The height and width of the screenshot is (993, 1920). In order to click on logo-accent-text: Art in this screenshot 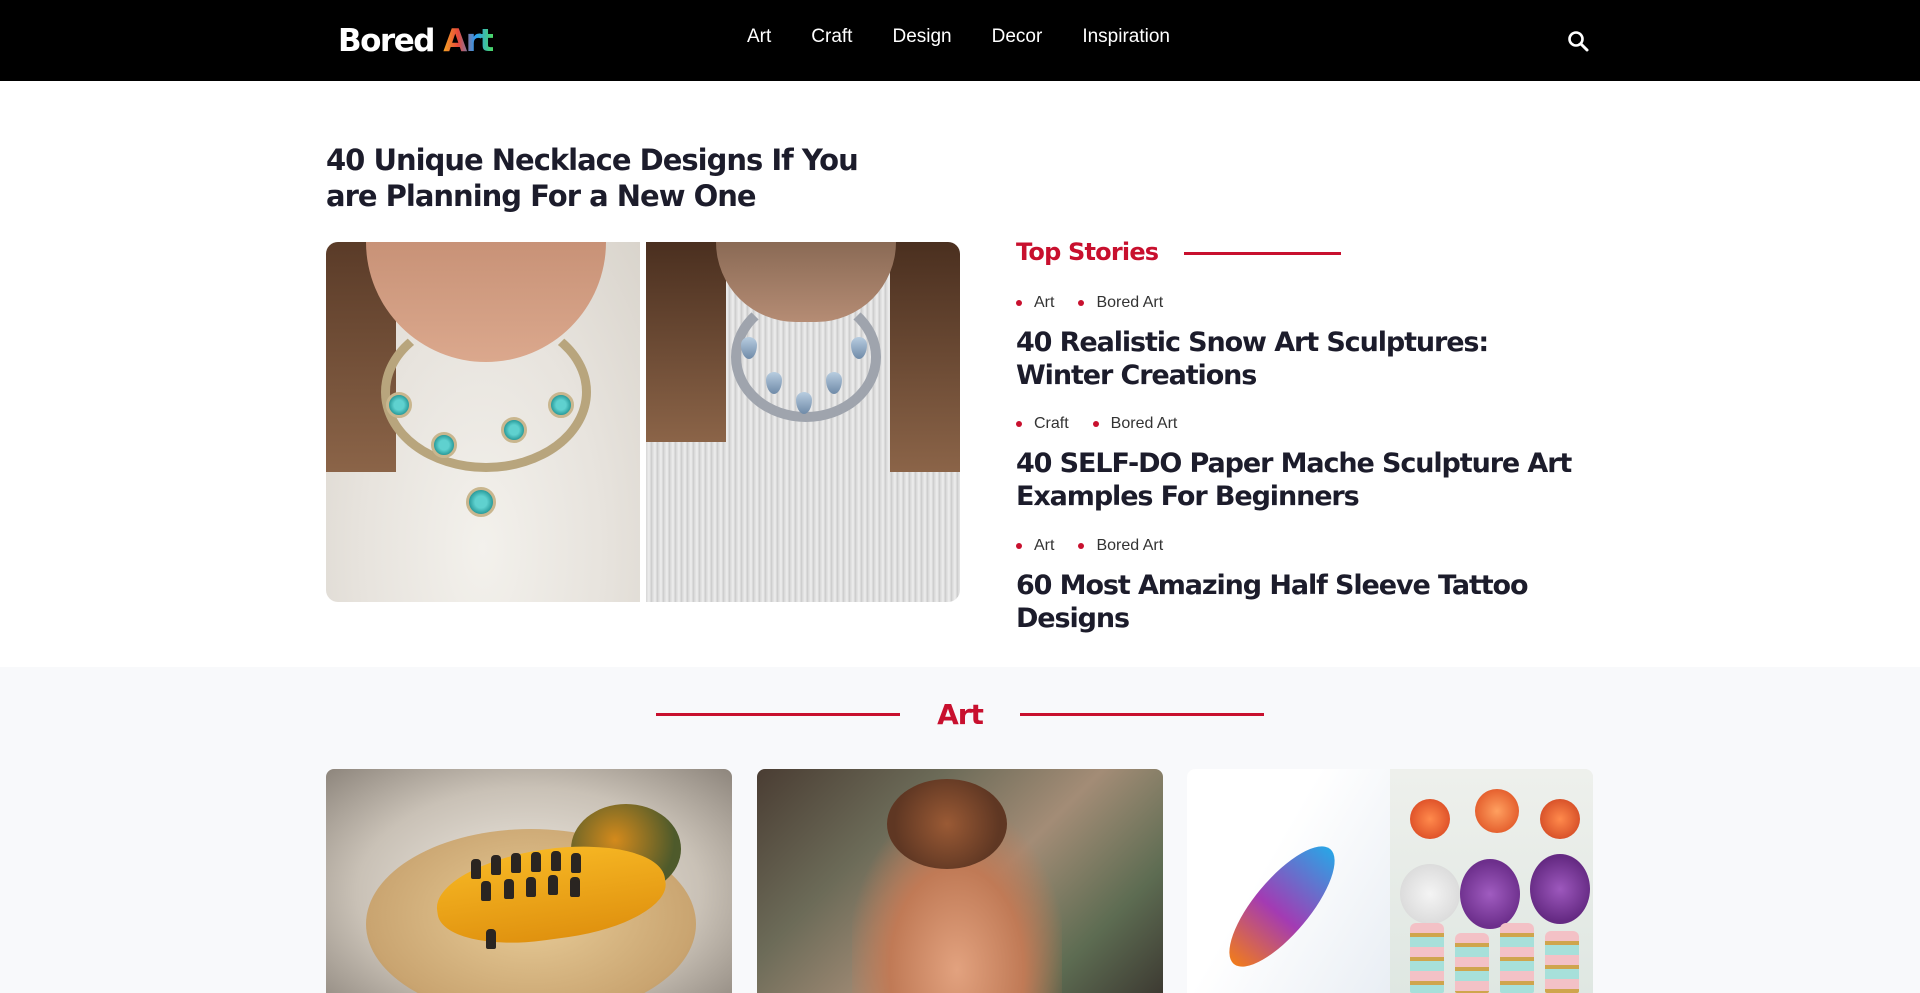, I will do `click(468, 41)`.